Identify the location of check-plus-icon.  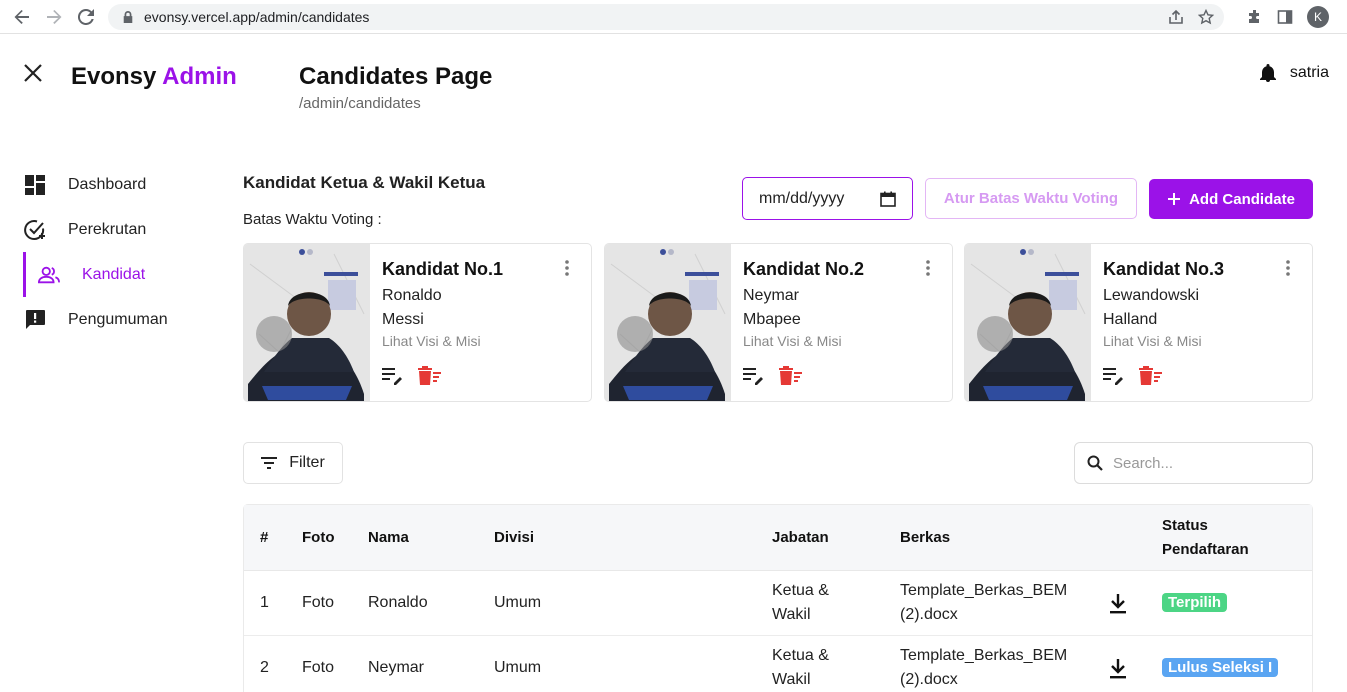
(35, 230).